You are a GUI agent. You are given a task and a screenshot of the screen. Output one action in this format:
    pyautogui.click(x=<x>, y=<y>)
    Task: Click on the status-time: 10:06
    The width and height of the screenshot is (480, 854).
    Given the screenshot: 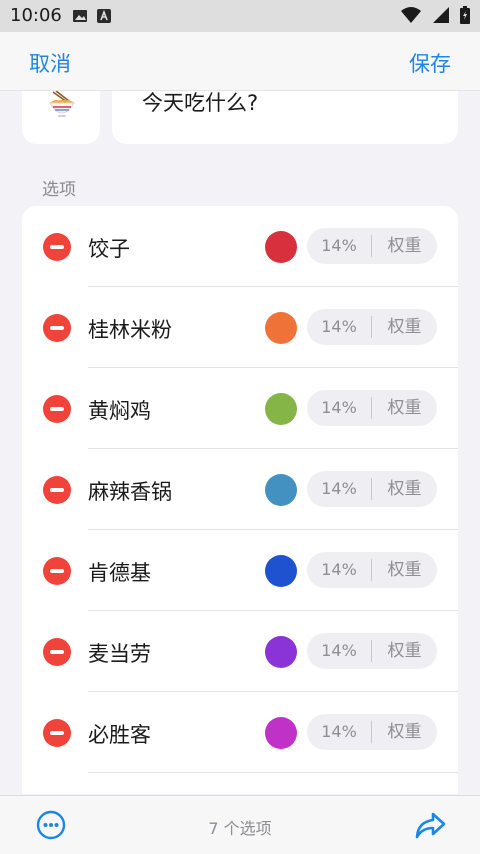 What is the action you would take?
    pyautogui.click(x=36, y=15)
    